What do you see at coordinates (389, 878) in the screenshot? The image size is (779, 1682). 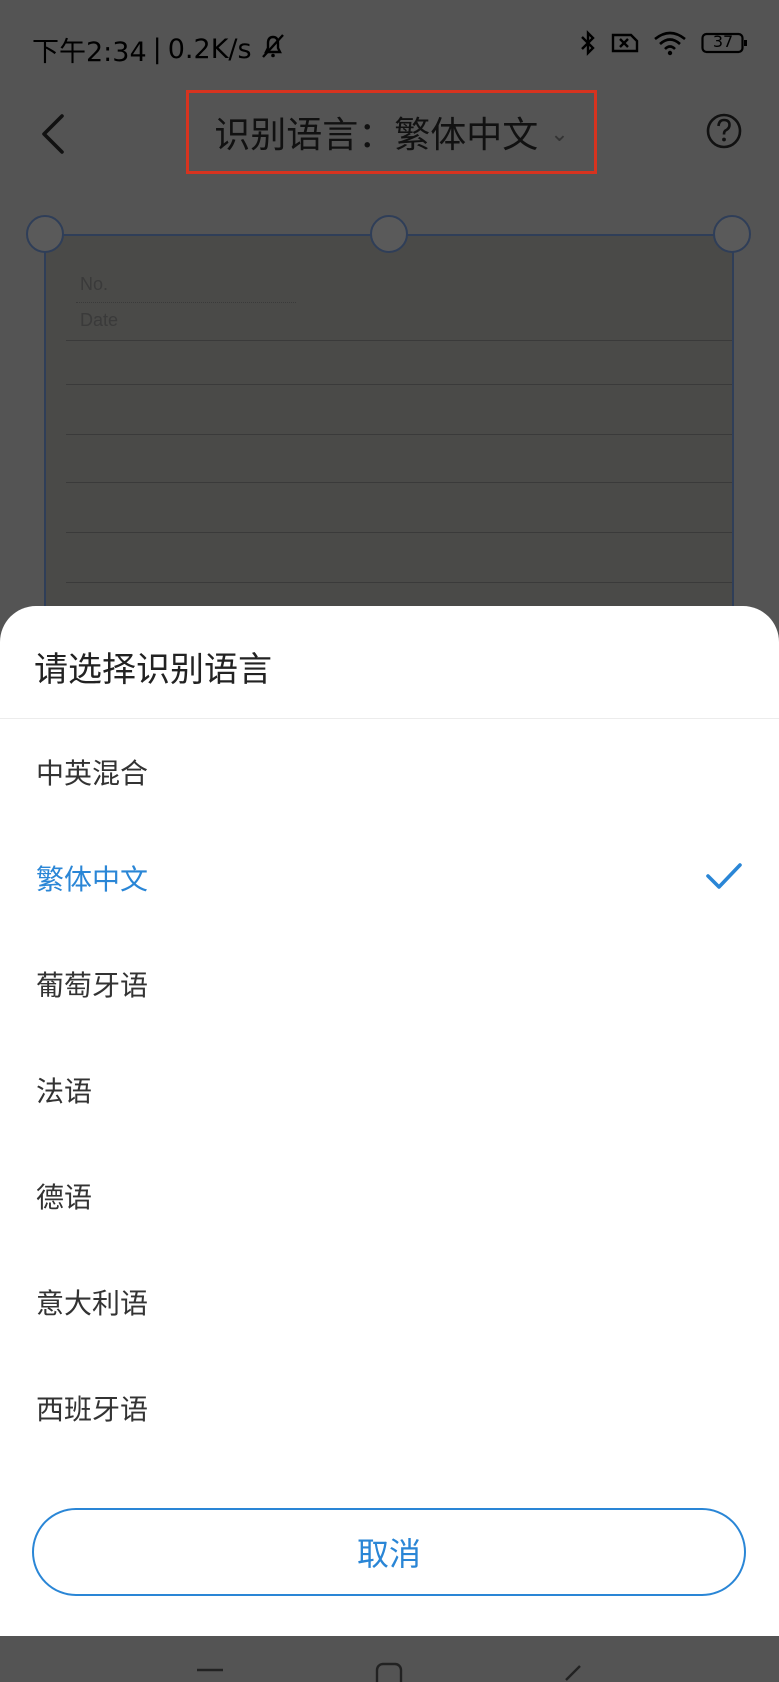 I see `language-option-traditional-chinese: 繁体中文` at bounding box center [389, 878].